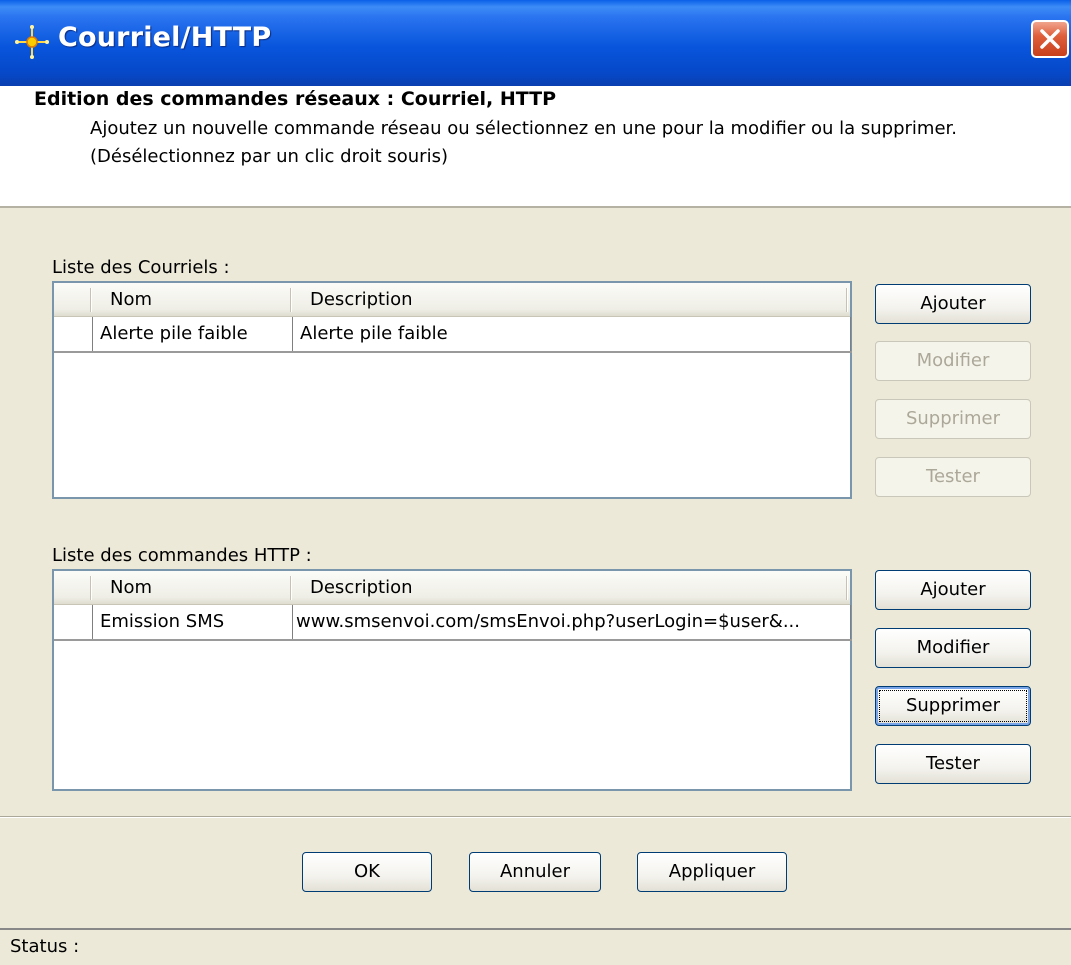 The height and width of the screenshot is (965, 1071). I want to click on http-table-header: Nom Description, so click(452, 588).